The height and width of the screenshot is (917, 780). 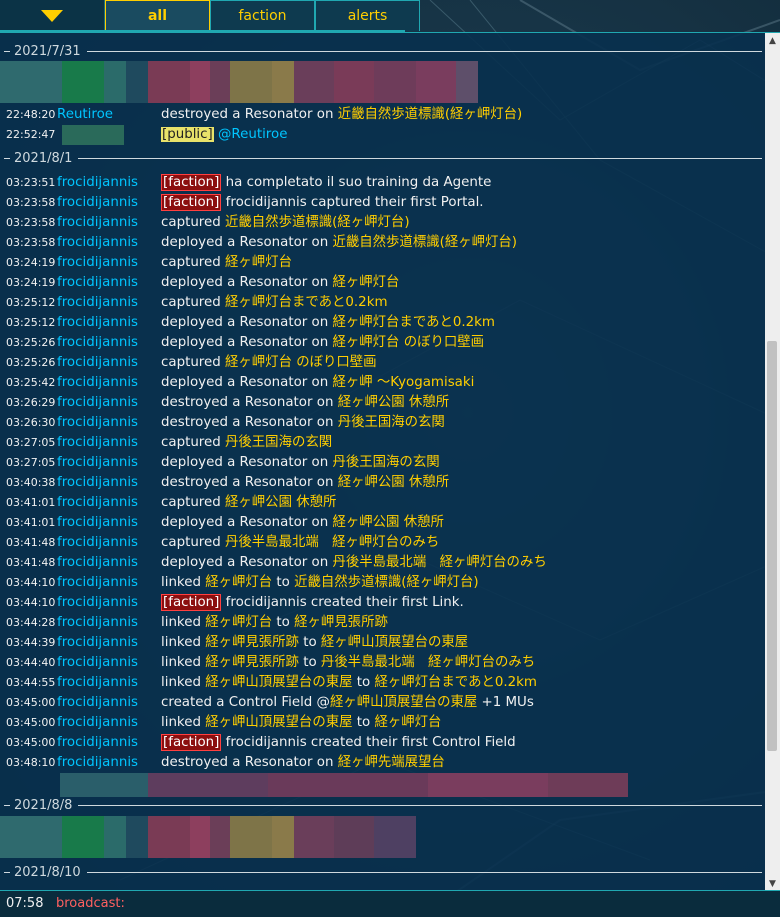 What do you see at coordinates (772, 883) in the screenshot?
I see `scroll-down-arrow-icon: ▼` at bounding box center [772, 883].